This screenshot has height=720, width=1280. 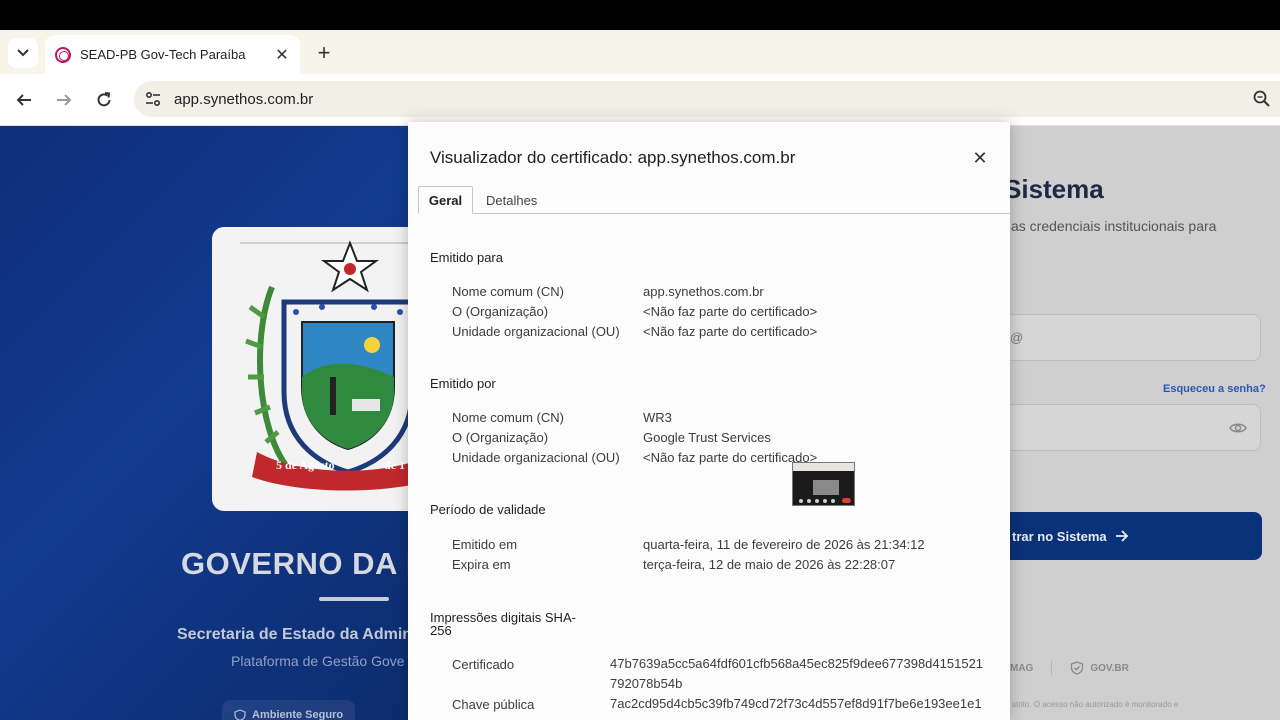 I want to click on issued-by-cn-label: Nome comum (CN), so click(x=508, y=417).